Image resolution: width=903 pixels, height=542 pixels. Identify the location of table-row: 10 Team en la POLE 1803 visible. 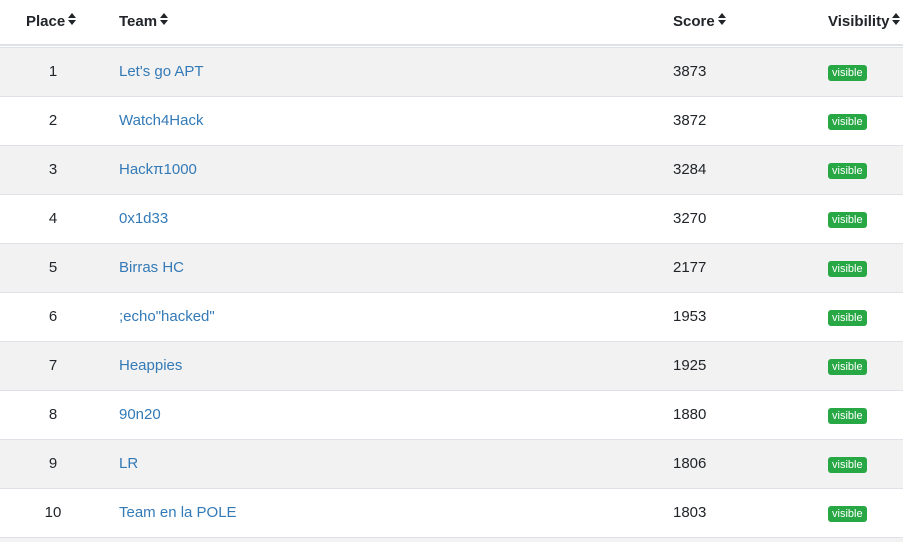
(451, 512).